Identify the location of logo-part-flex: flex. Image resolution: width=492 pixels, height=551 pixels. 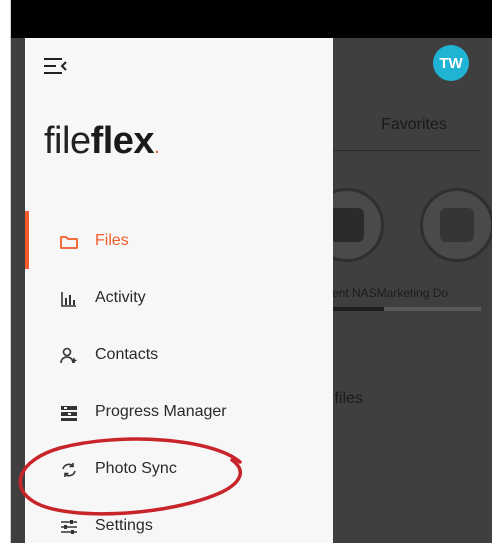
(122, 141).